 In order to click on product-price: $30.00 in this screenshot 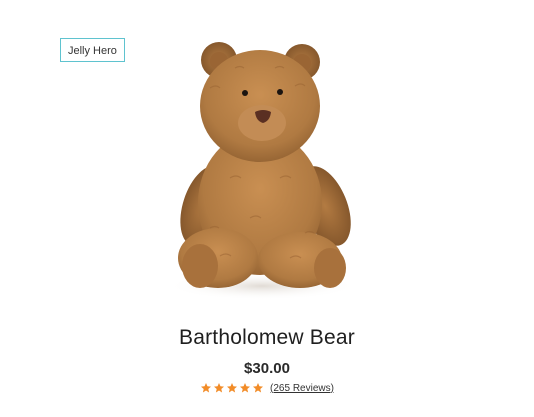, I will do `click(267, 368)`.